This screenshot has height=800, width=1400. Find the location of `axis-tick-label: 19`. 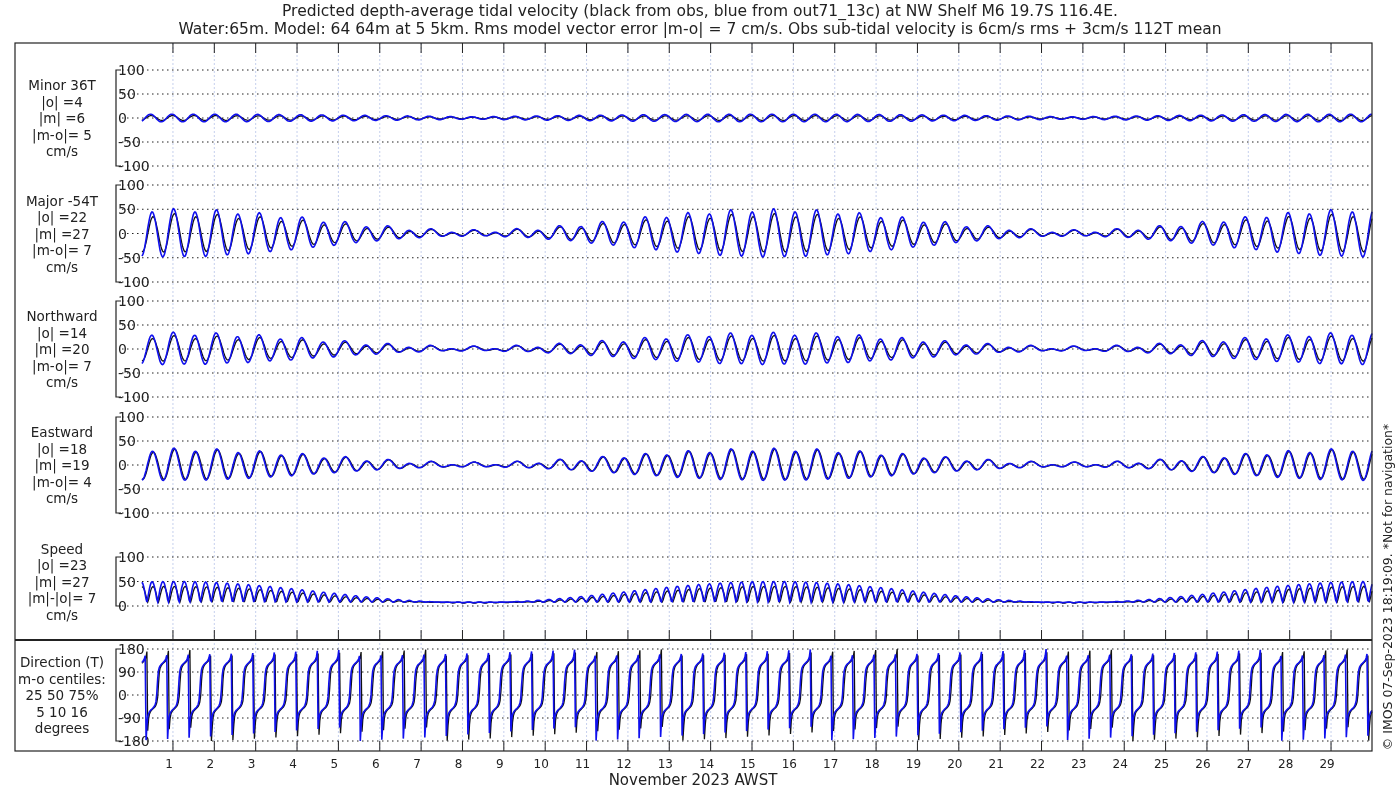

axis-tick-label: 19 is located at coordinates (913, 764).